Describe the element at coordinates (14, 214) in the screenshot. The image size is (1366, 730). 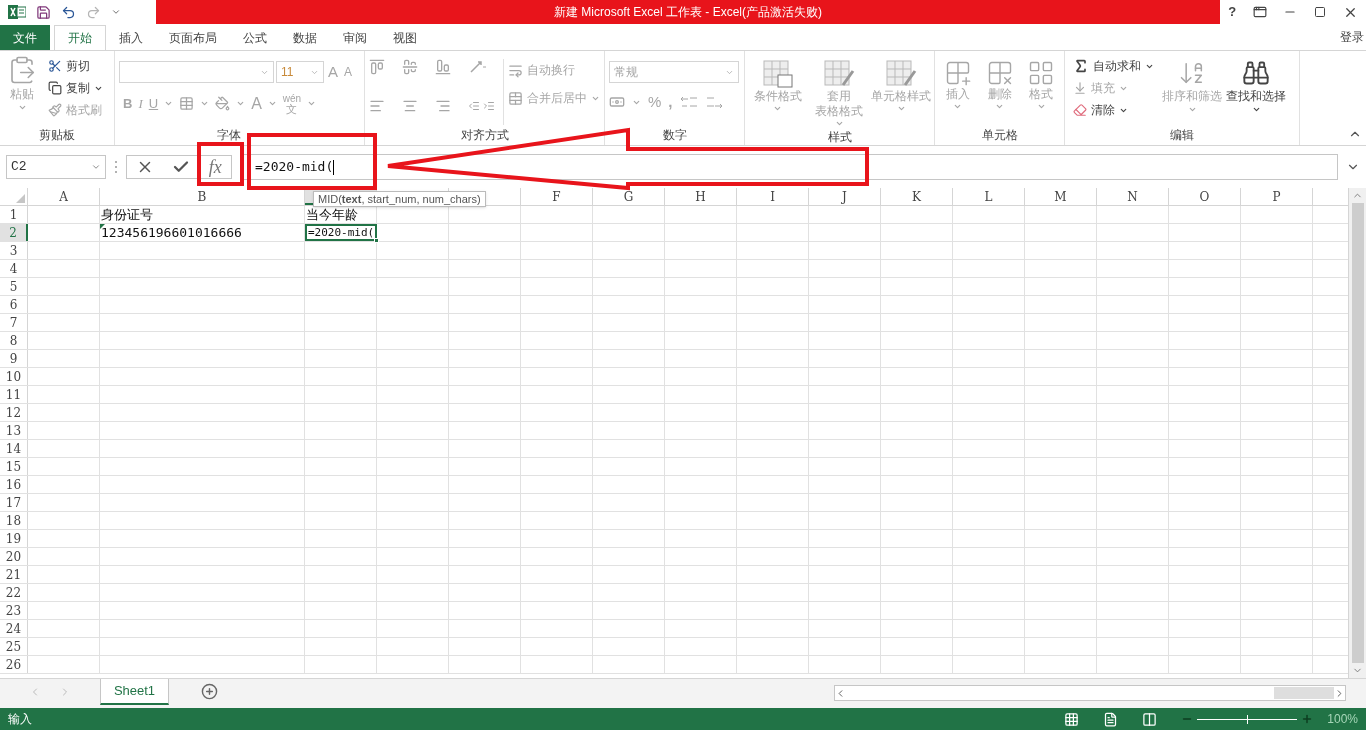
I see `row-header: 1` at that location.